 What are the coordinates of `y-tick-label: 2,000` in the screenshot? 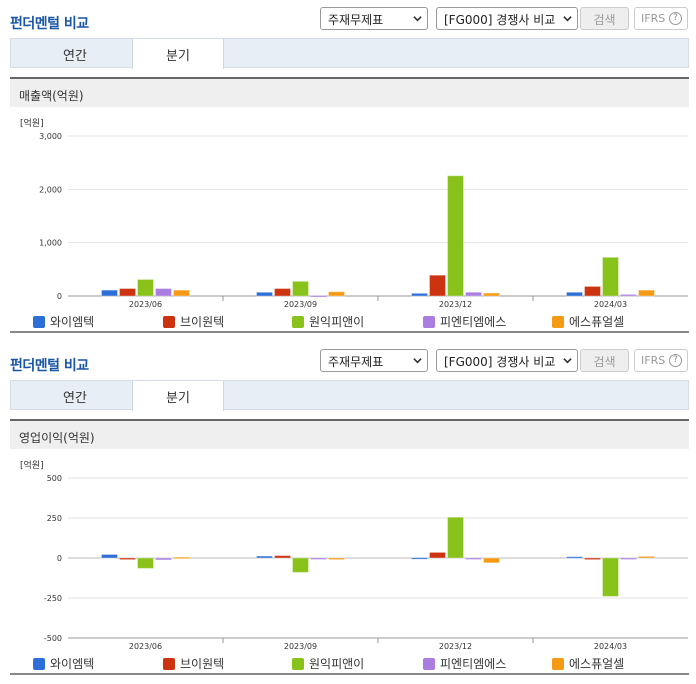 It's located at (50, 189).